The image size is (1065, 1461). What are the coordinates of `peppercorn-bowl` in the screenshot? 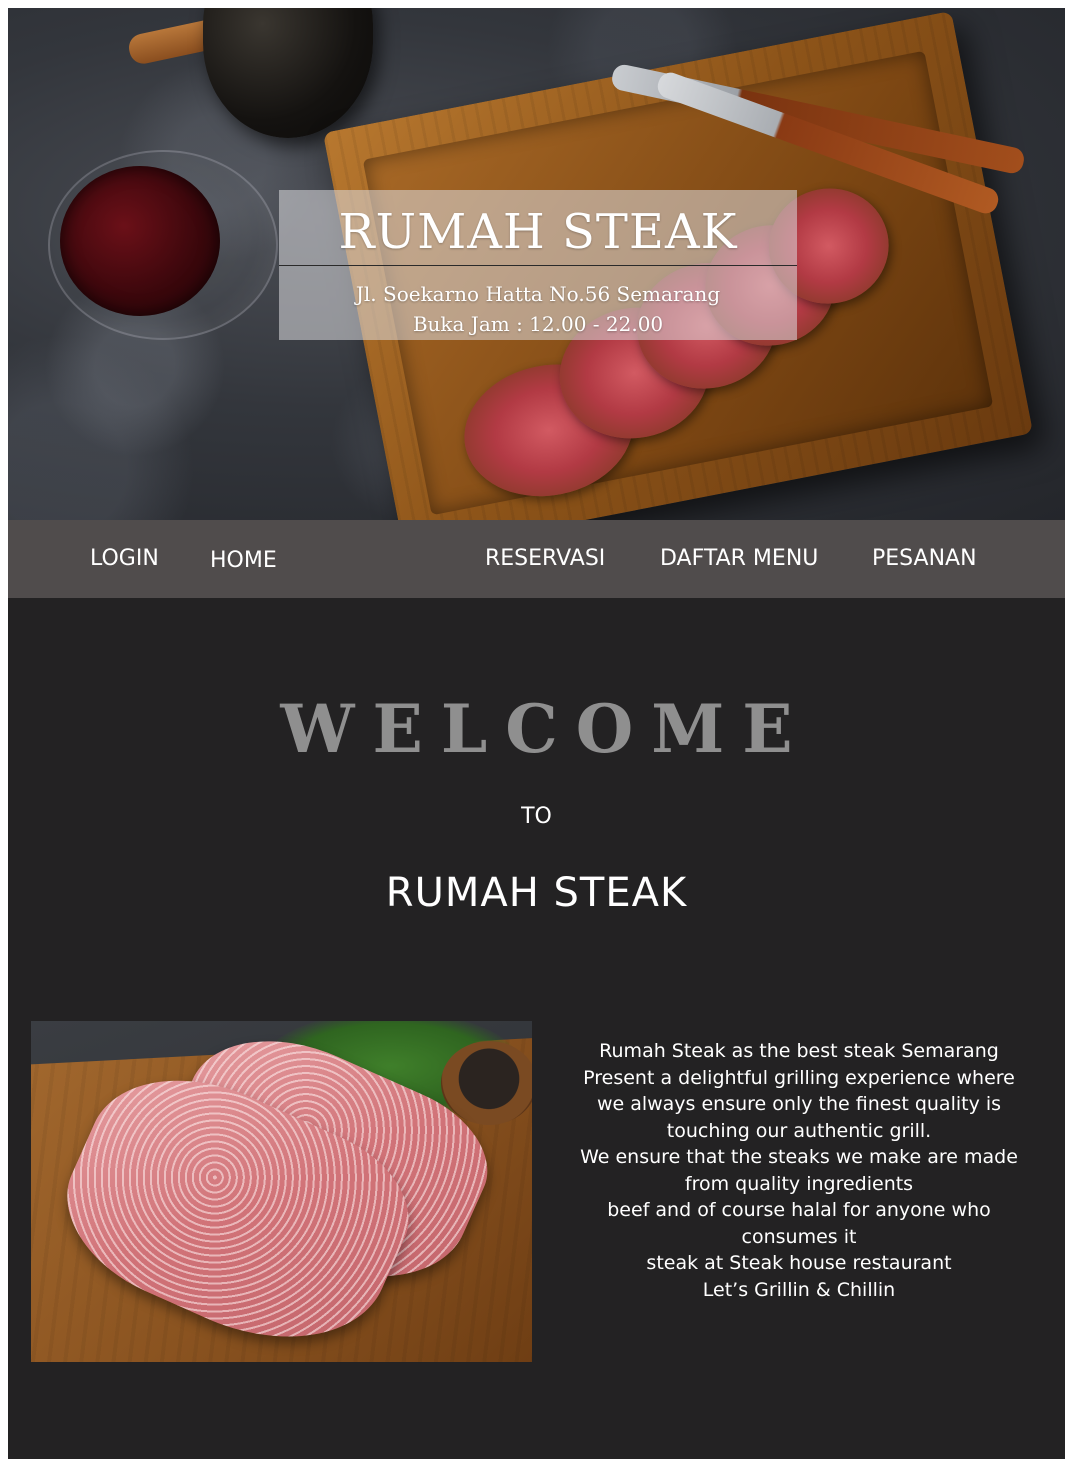 It's located at (486, 1083).